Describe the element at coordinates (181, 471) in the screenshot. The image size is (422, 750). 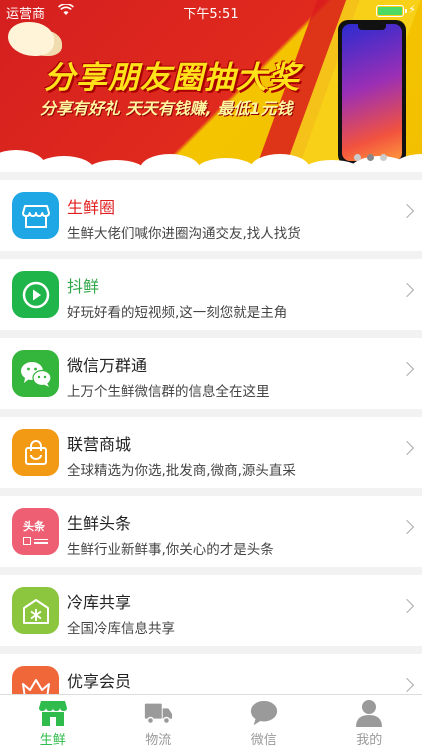
I see `list-item-desc: 全球精选为你选,批发商,微商,源头直采` at that location.